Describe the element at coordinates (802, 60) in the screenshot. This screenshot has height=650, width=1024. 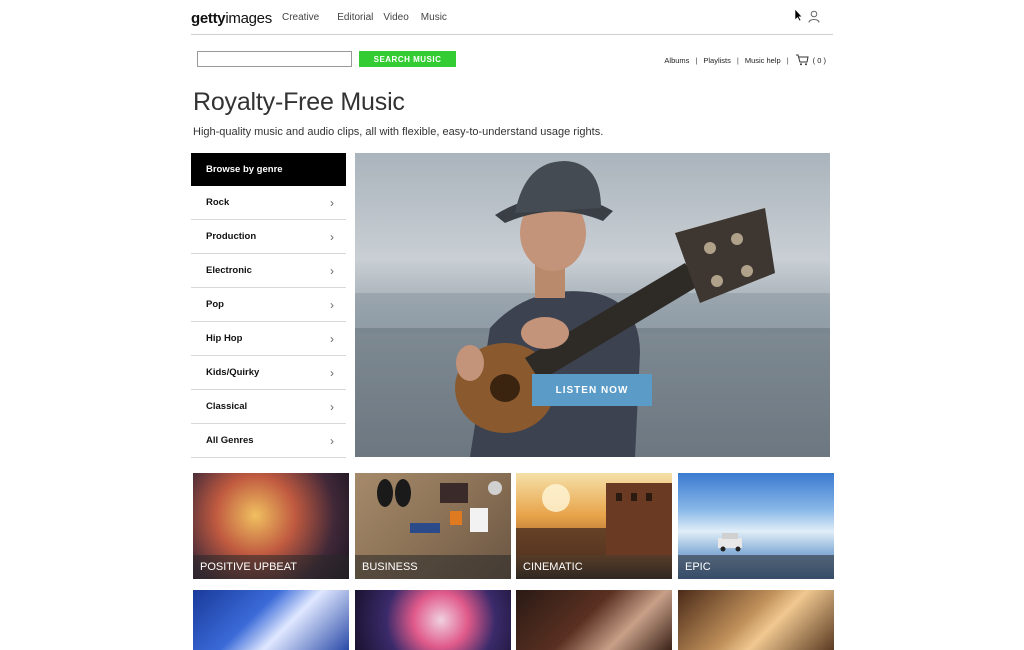
I see `cart-icon` at that location.